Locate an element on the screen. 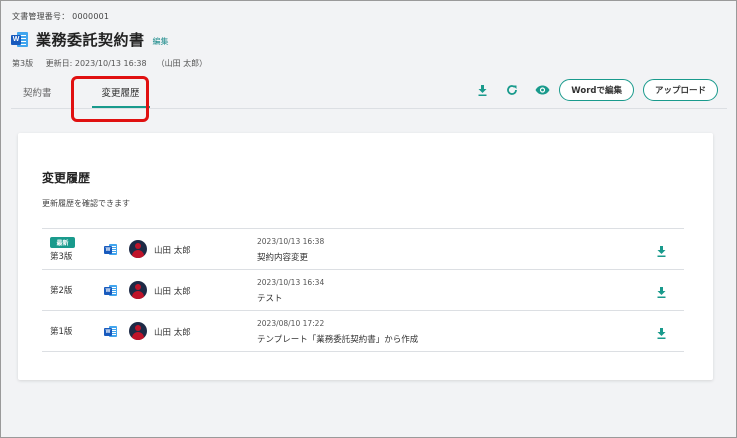 The image size is (737, 438). tab-highlight-annotation is located at coordinates (110, 99).